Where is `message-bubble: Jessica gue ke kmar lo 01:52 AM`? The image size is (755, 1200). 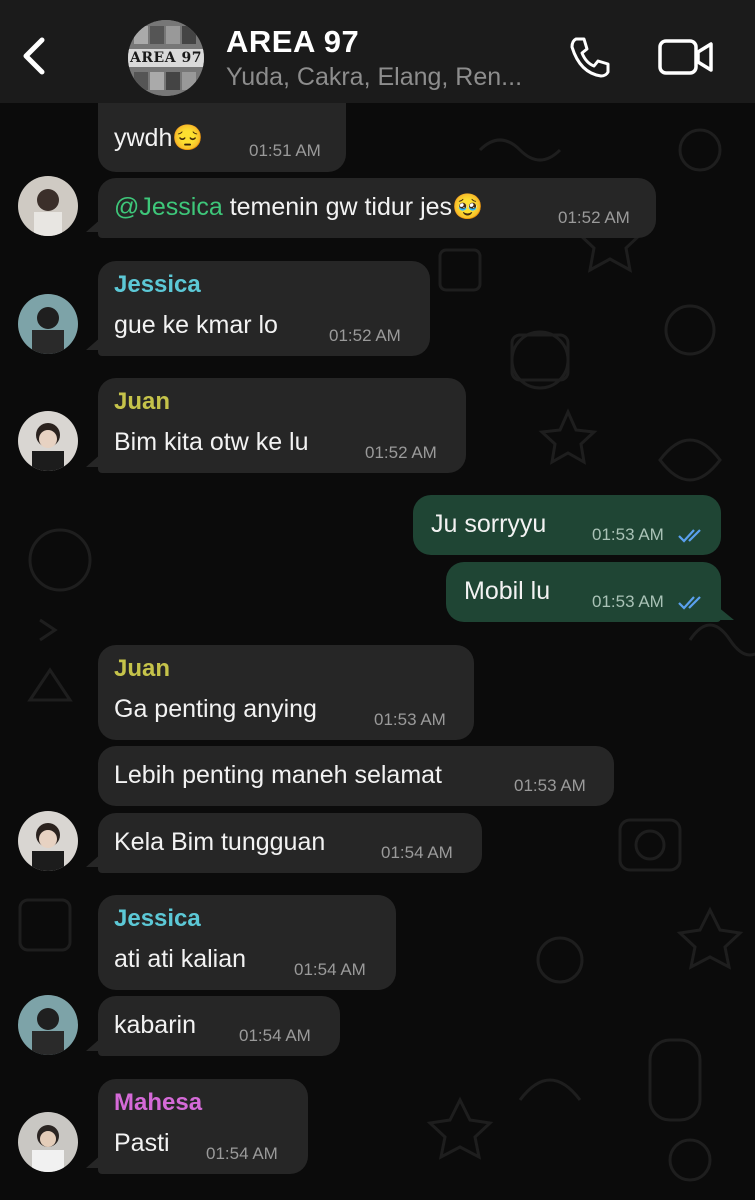
message-bubble: Jessica gue ke kmar lo 01:52 AM is located at coordinates (264, 308).